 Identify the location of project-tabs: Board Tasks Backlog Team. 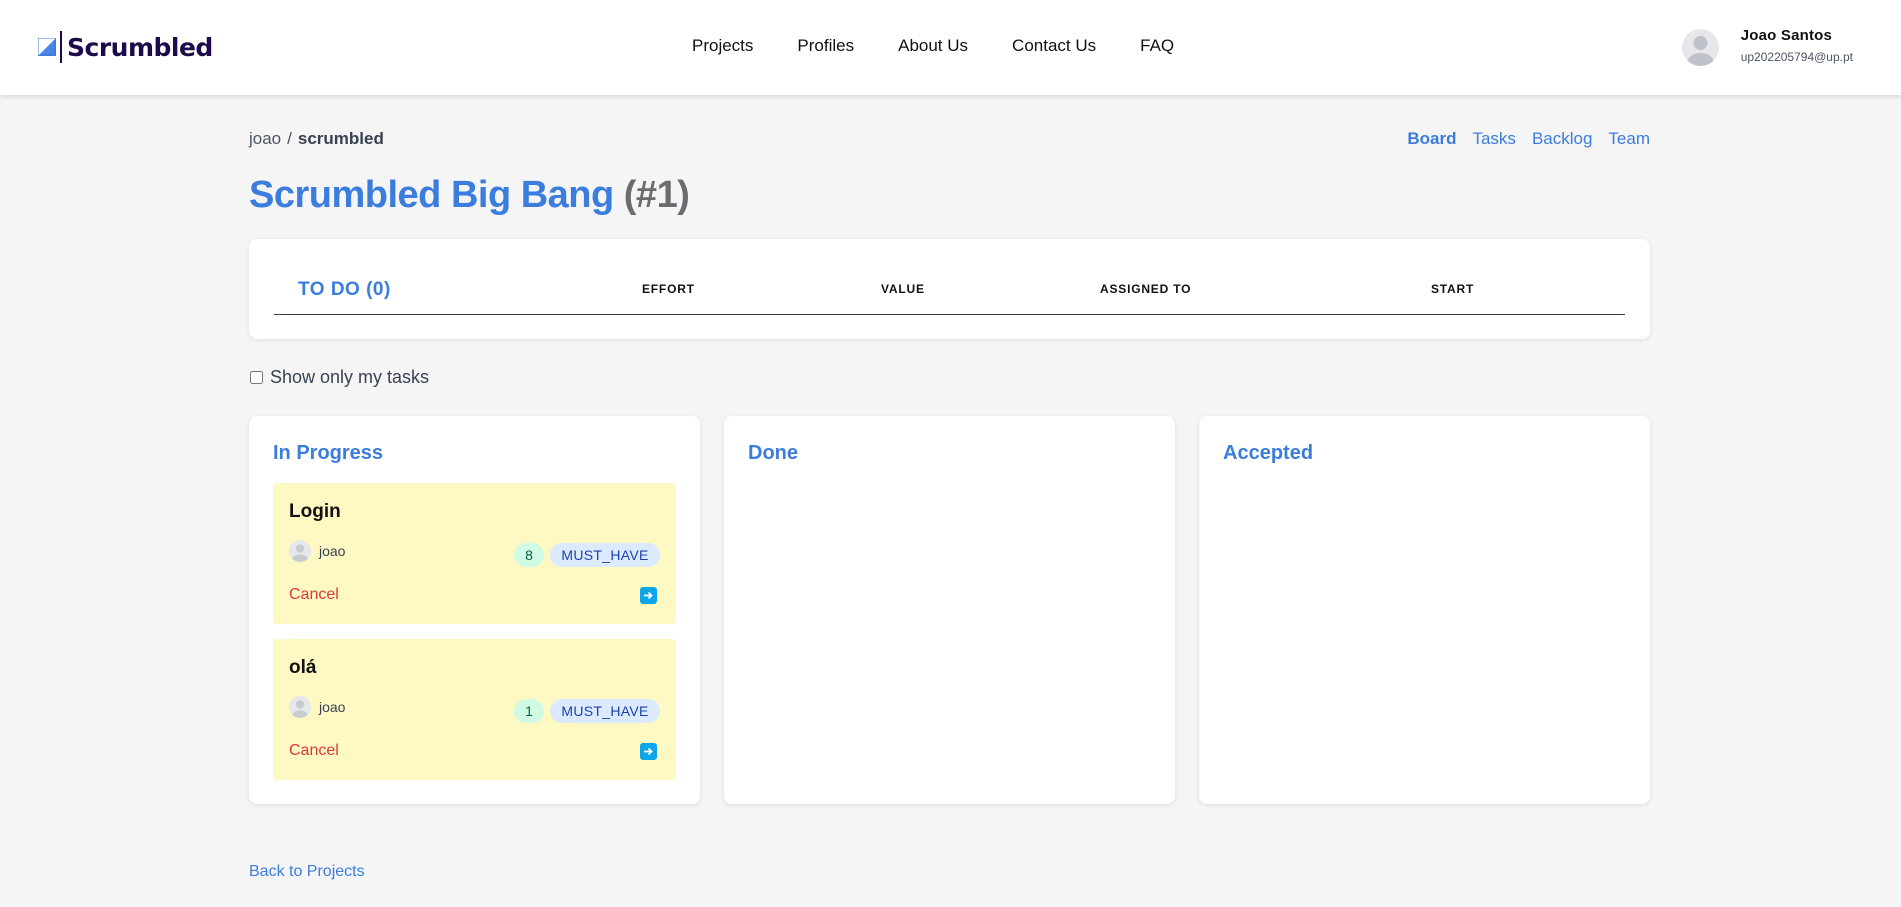
(1520, 139).